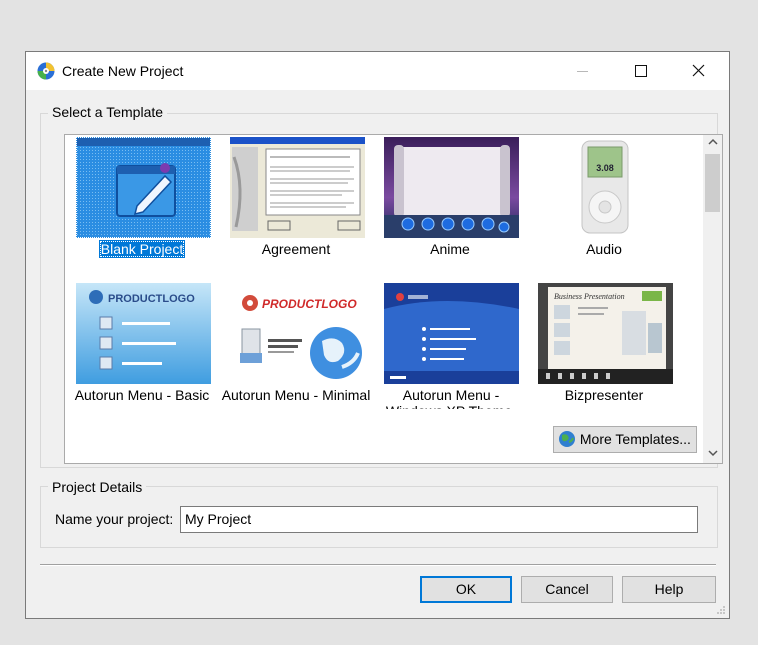 The width and height of the screenshot is (758, 645). What do you see at coordinates (142, 249) in the screenshot?
I see `template-label: Blank Project` at bounding box center [142, 249].